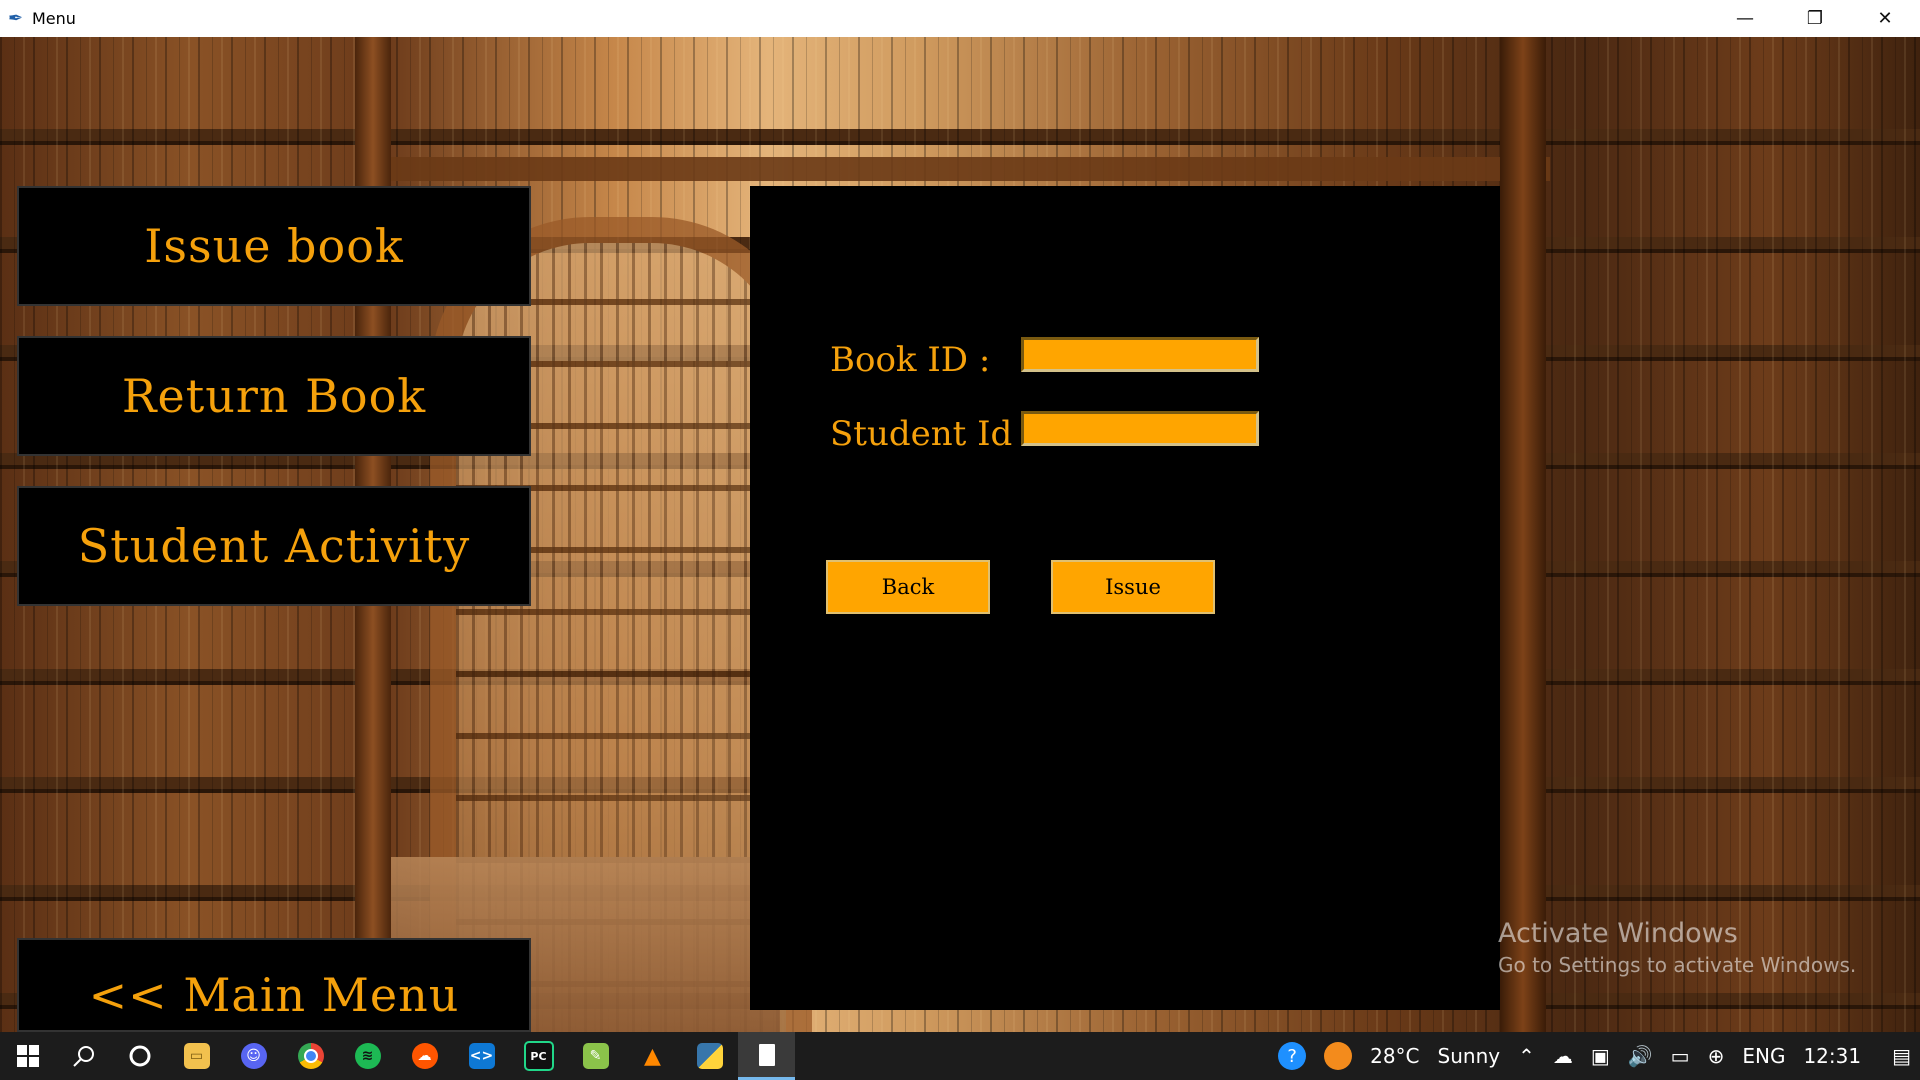 The width and height of the screenshot is (1920, 1080). I want to click on book-id-input, so click(1140, 354).